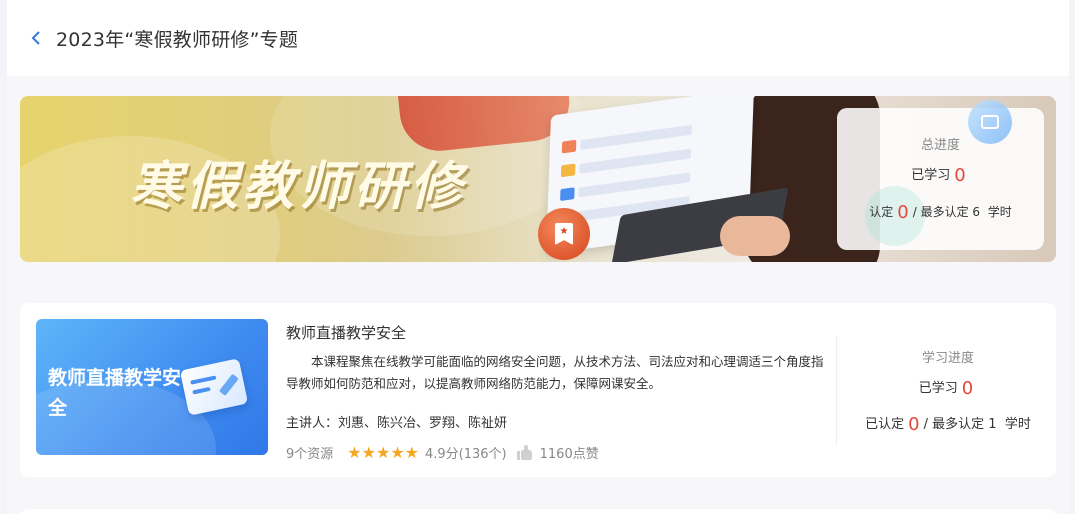  I want to click on page-title: 2023年“寒假教师研修”专题, so click(177, 40).